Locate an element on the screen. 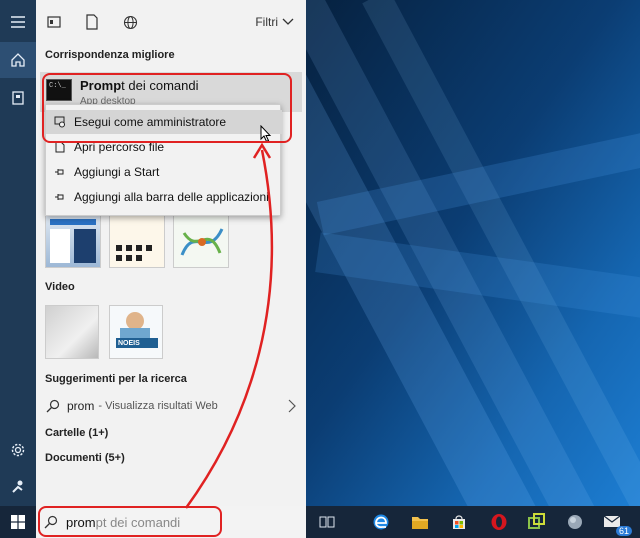 The height and width of the screenshot is (538, 640). filter-bar: Filtri is located at coordinates (171, 22).